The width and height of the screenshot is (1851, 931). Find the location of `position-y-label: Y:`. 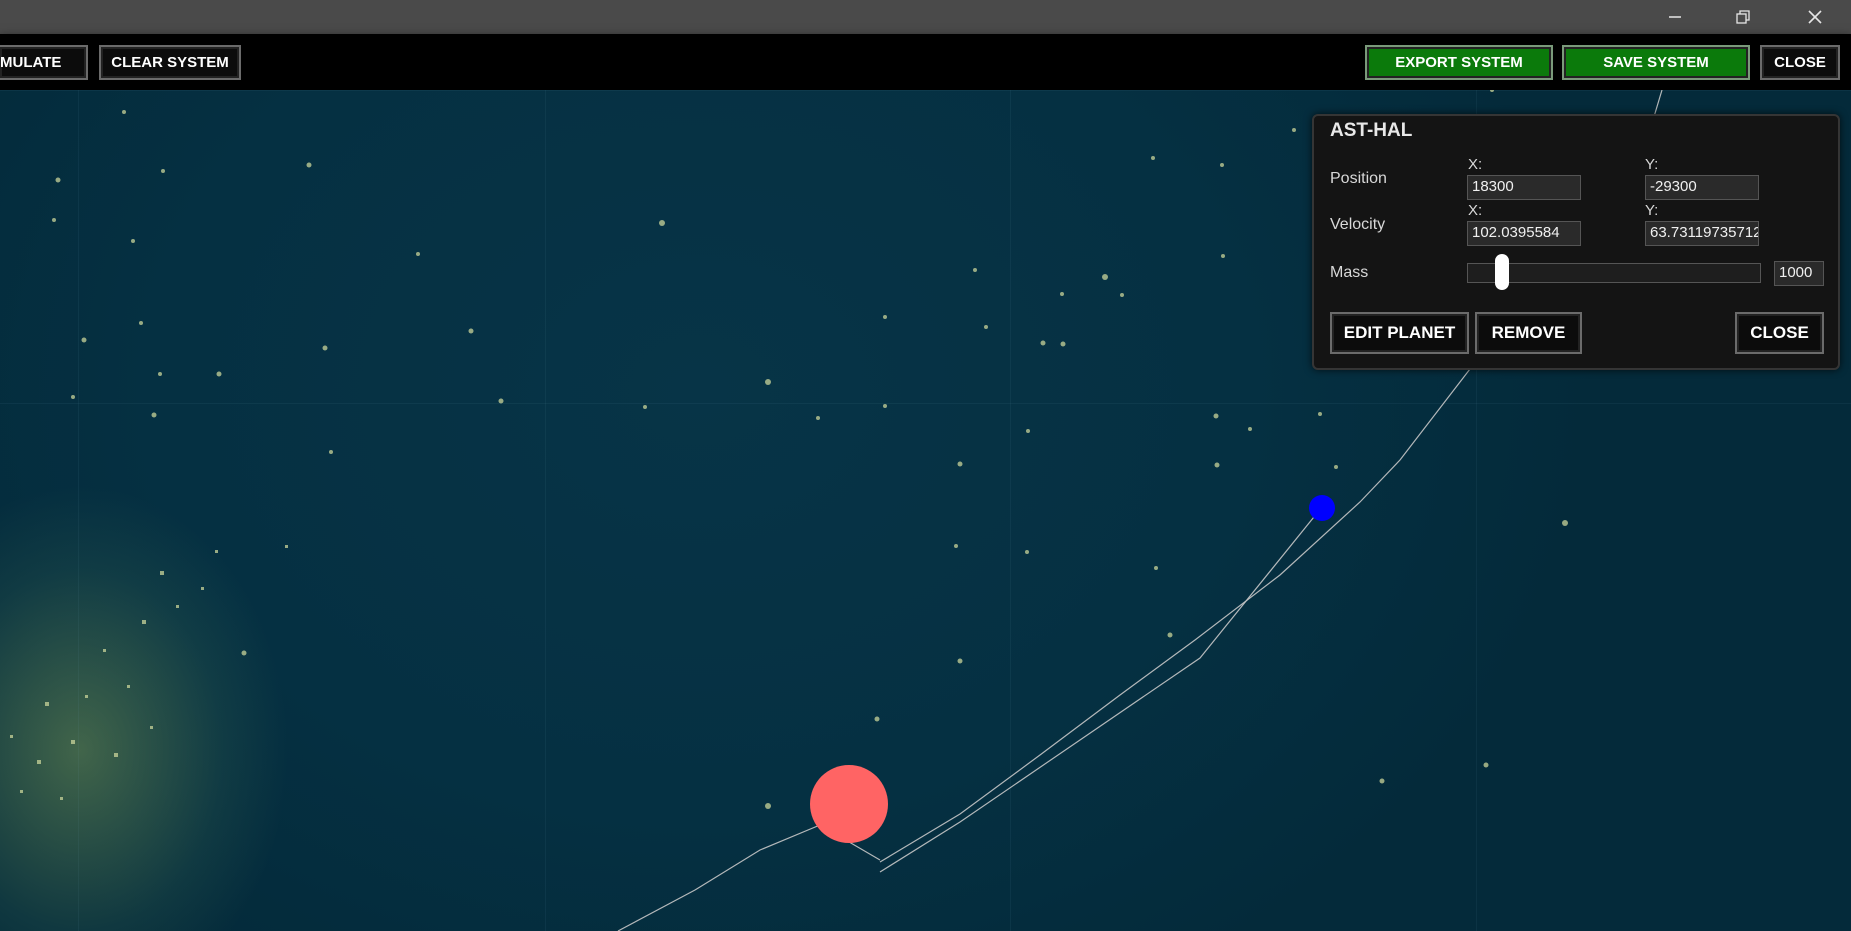

position-y-label: Y: is located at coordinates (1652, 164).